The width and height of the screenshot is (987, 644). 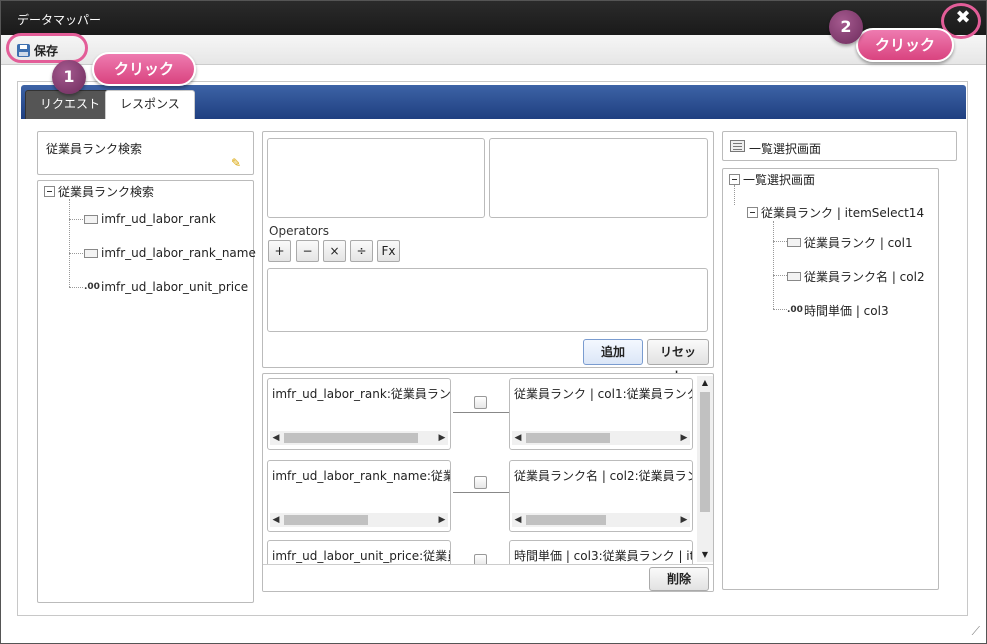 I want to click on source-field-node: imfr_ud_labor_rank_name, so click(x=170, y=253).